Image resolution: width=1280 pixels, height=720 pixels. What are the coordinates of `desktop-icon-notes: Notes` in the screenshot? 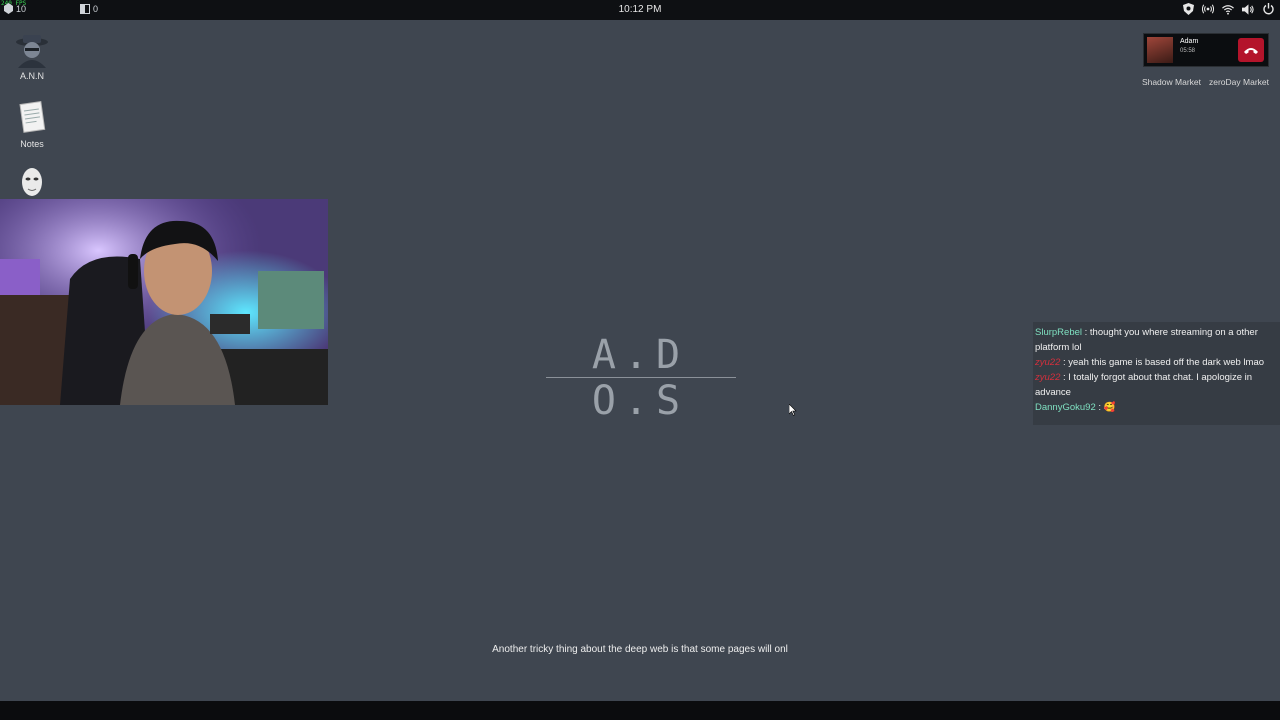 It's located at (32, 124).